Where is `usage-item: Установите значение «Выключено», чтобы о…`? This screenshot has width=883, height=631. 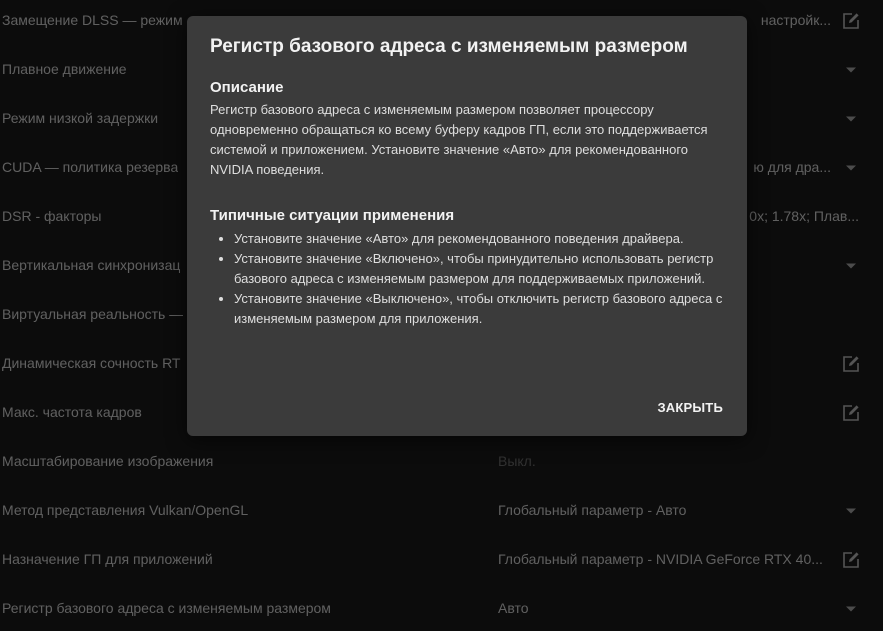 usage-item: Установите значение «Выключено», чтобы о… is located at coordinates (482, 309).